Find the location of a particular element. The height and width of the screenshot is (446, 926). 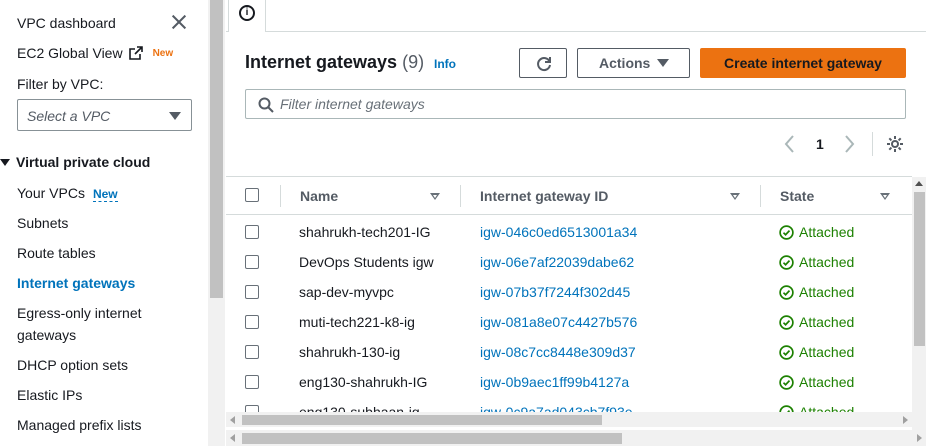

row-gateway-id-link: igw-06e7af22039dabe62 is located at coordinates (557, 262).